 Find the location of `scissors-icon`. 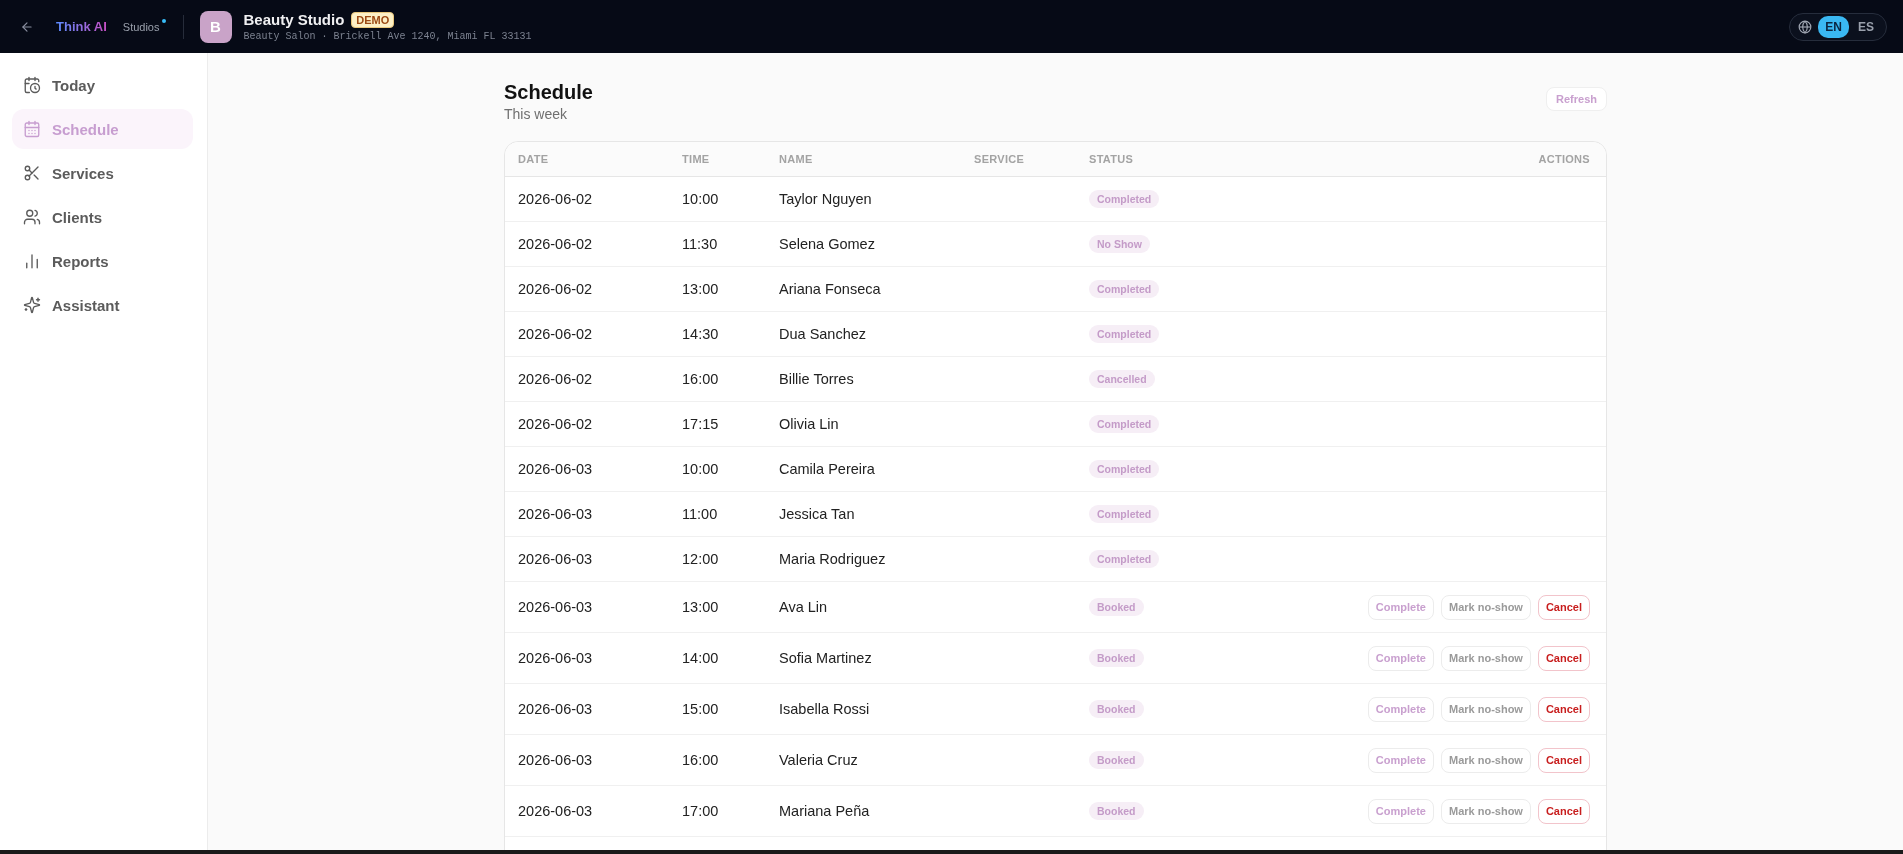

scissors-icon is located at coordinates (32, 173).